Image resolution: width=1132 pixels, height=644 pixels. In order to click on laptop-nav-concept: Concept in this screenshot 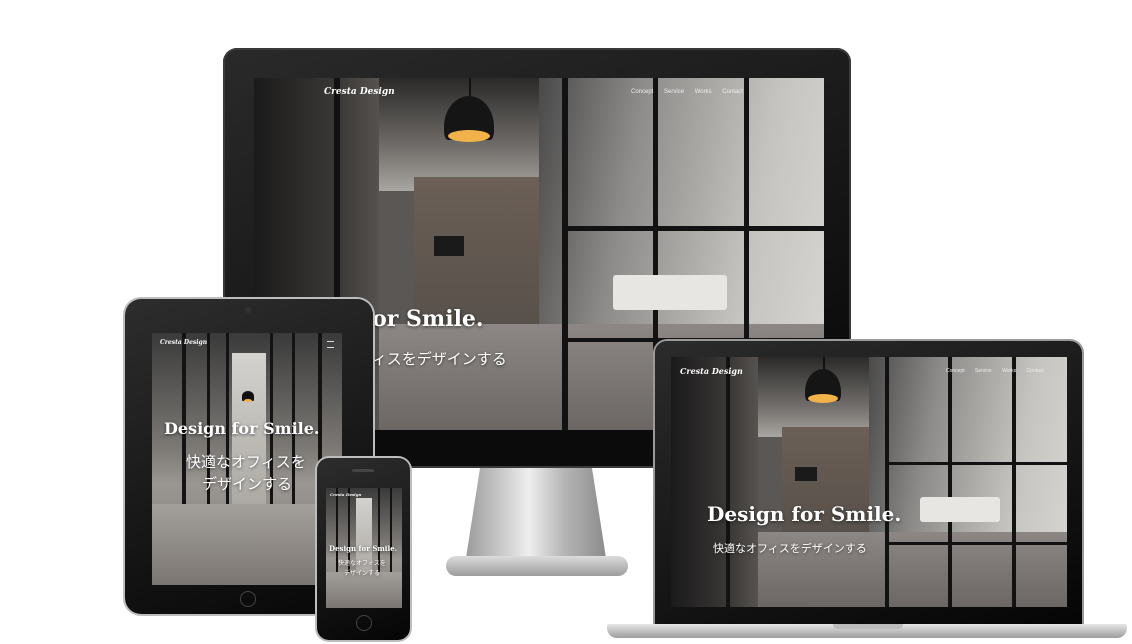, I will do `click(955, 371)`.